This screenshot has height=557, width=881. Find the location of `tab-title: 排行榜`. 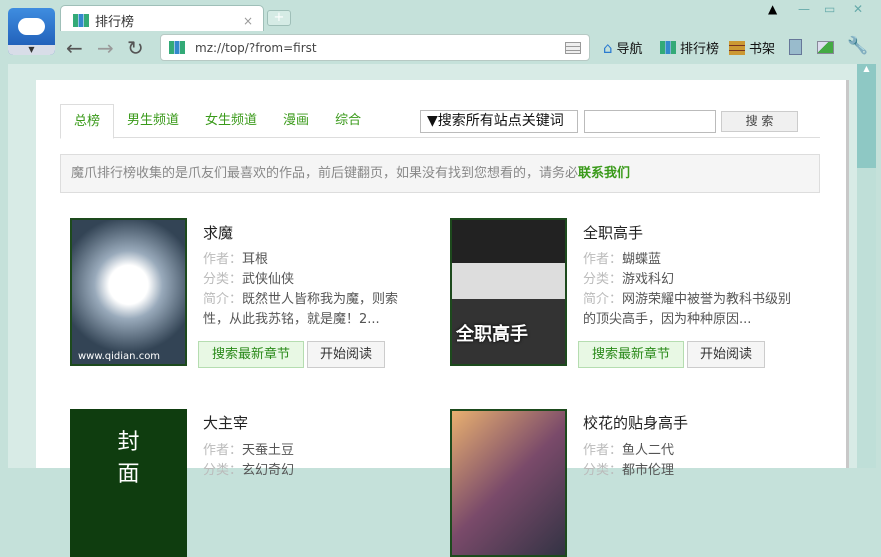

tab-title: 排行榜 is located at coordinates (115, 22).